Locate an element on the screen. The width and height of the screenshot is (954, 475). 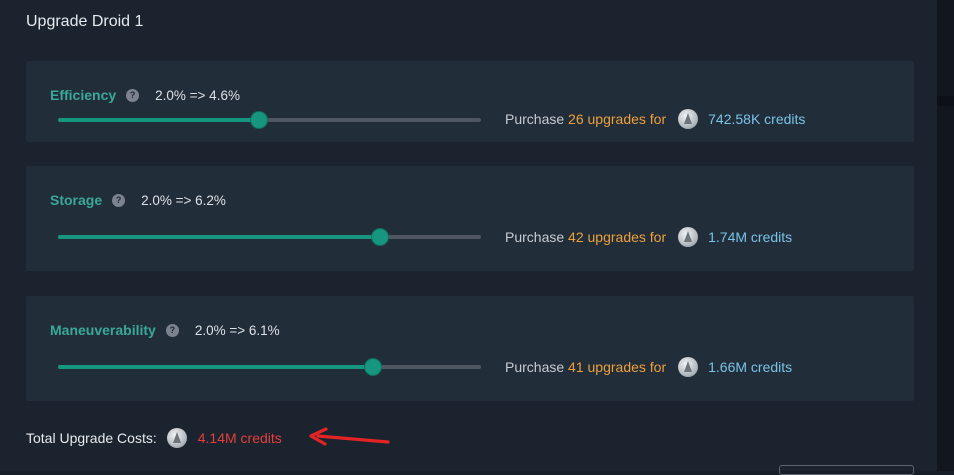
purchase-summary: Purchase 26 upgrades for 742.58K credits is located at coordinates (655, 119).